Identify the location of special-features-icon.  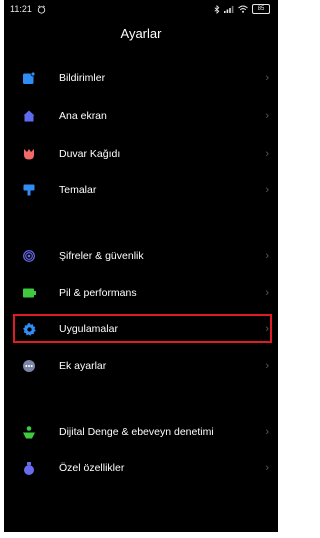
(29, 468).